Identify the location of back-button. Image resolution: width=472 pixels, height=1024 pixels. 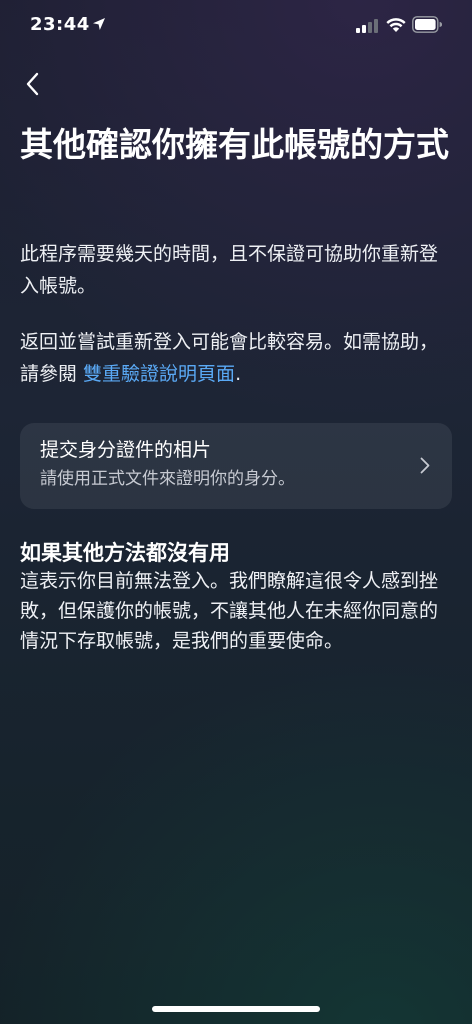
(32, 84).